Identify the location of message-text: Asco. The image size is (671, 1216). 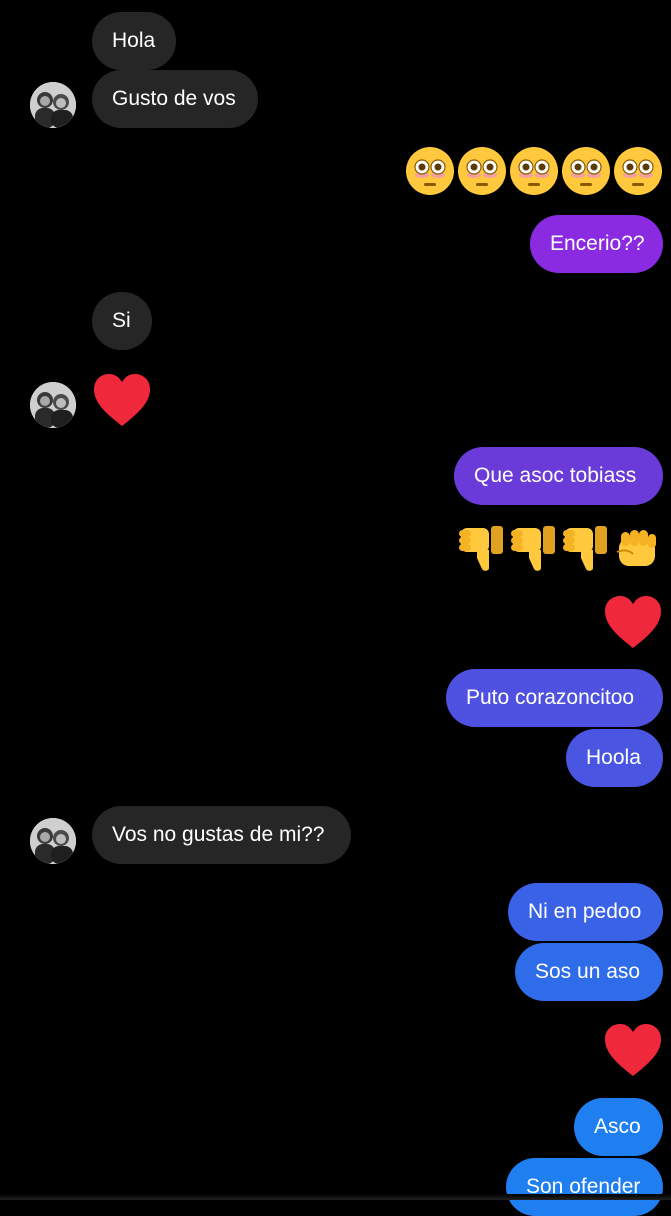
(617, 1126).